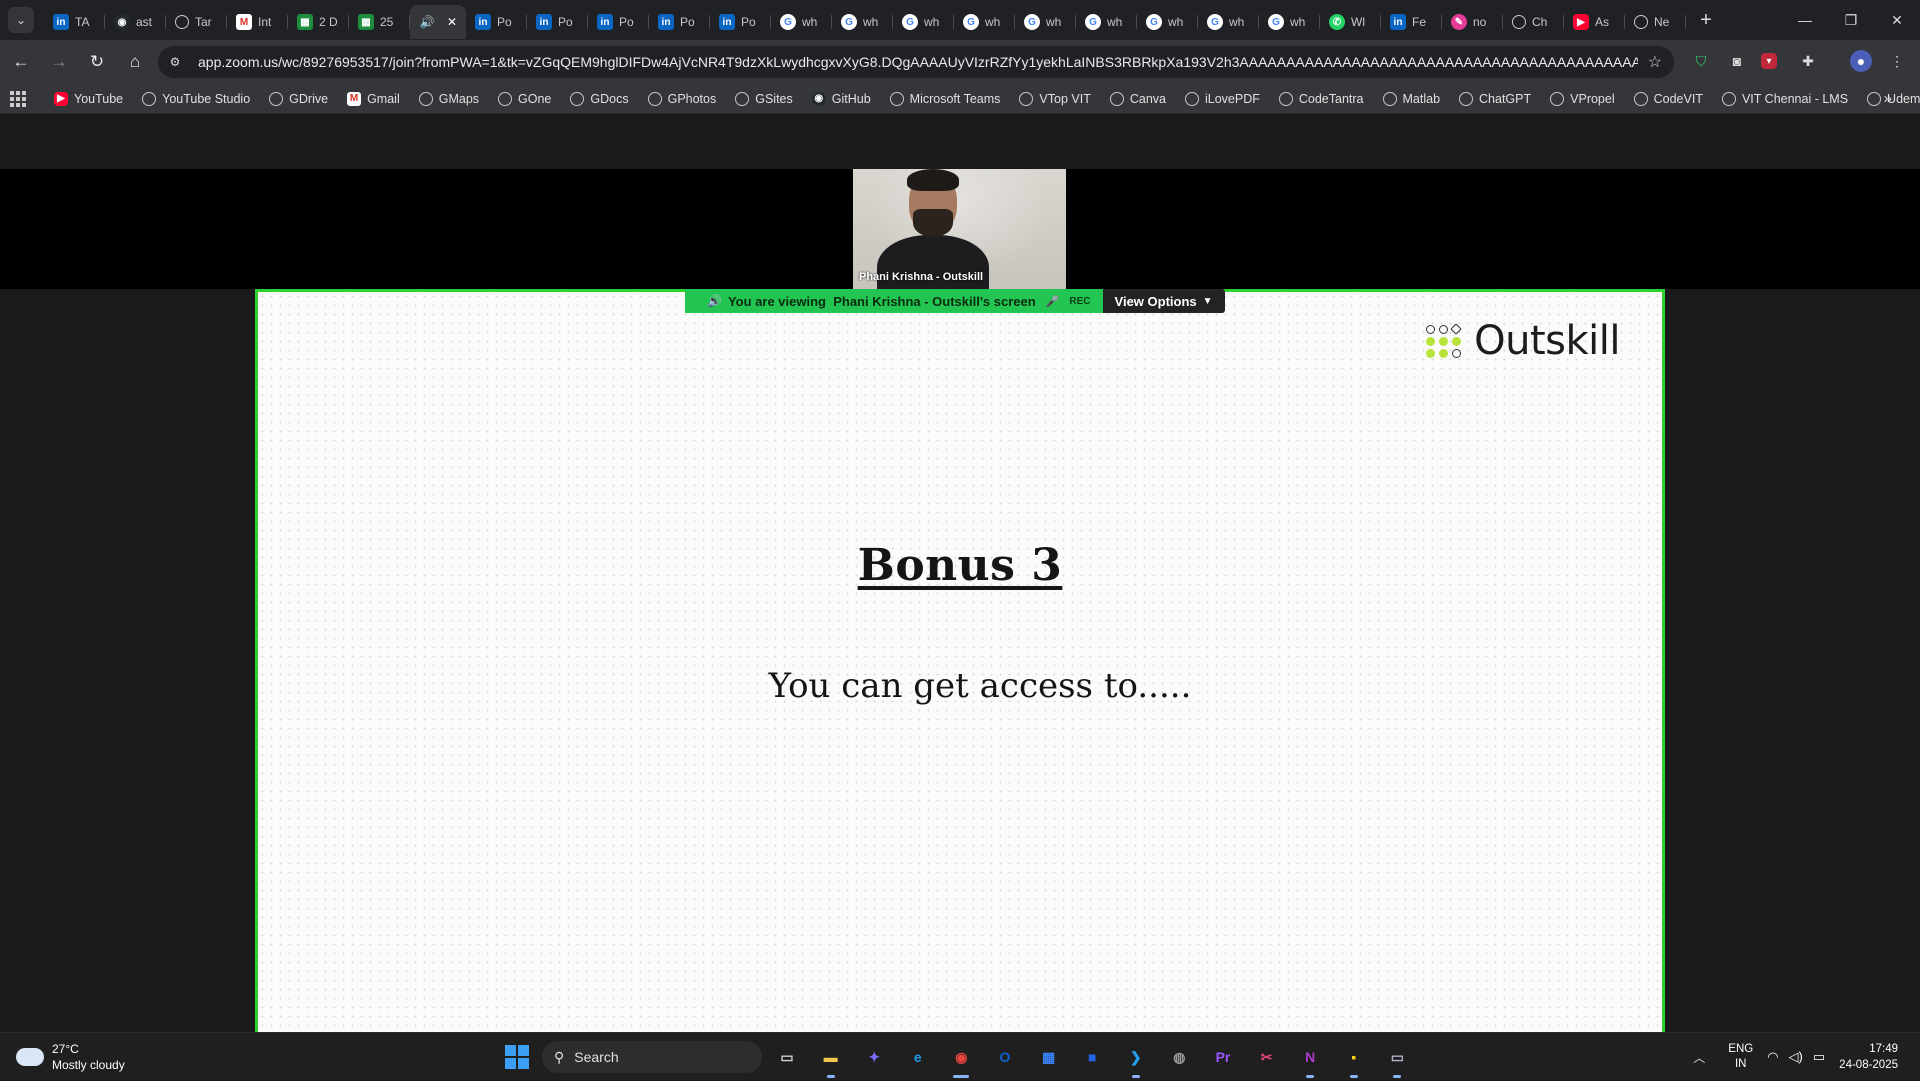 The image size is (1920, 1081). Describe the element at coordinates (88, 98) in the screenshot. I see `bookmark-item: ▶ YouTube` at that location.